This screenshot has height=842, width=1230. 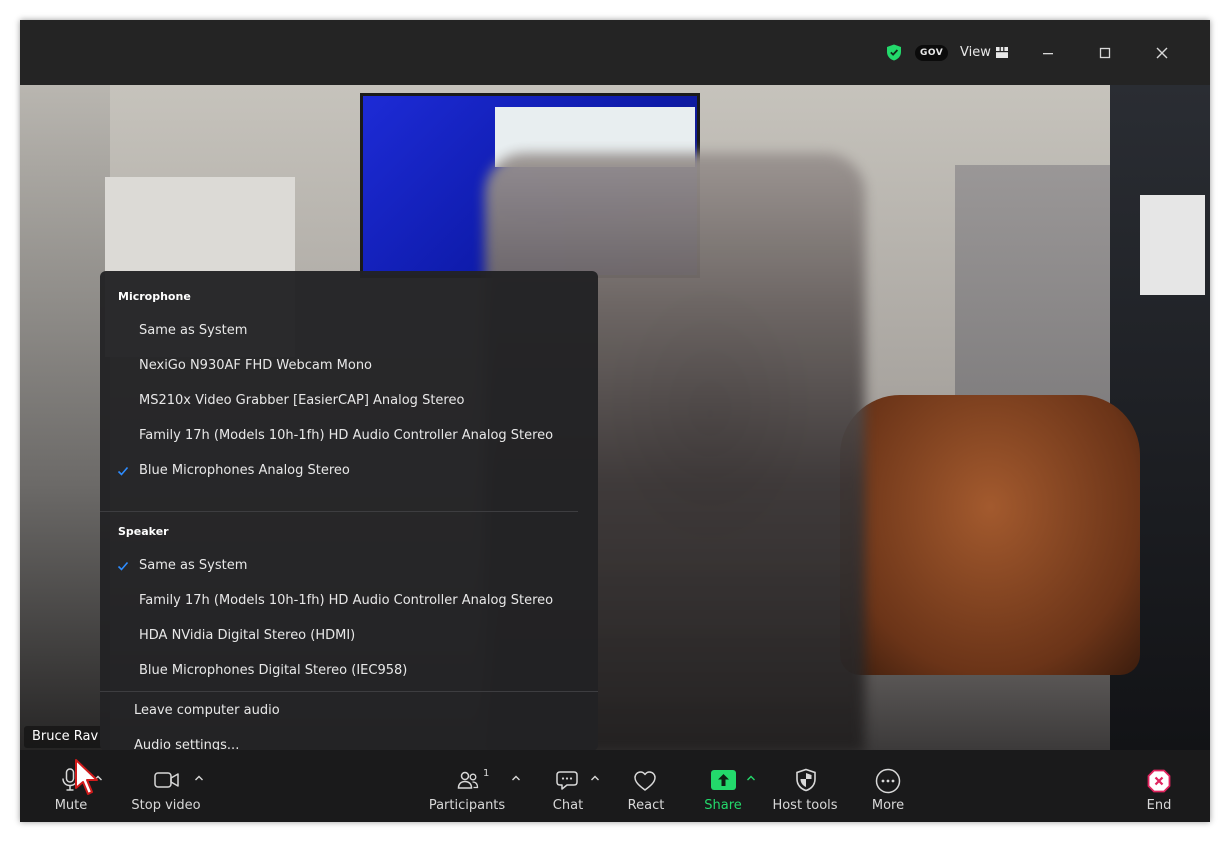 What do you see at coordinates (255, 366) in the screenshot?
I see `mic-option-nexigo: NexiGo N930AF FHD Webcam Mono` at bounding box center [255, 366].